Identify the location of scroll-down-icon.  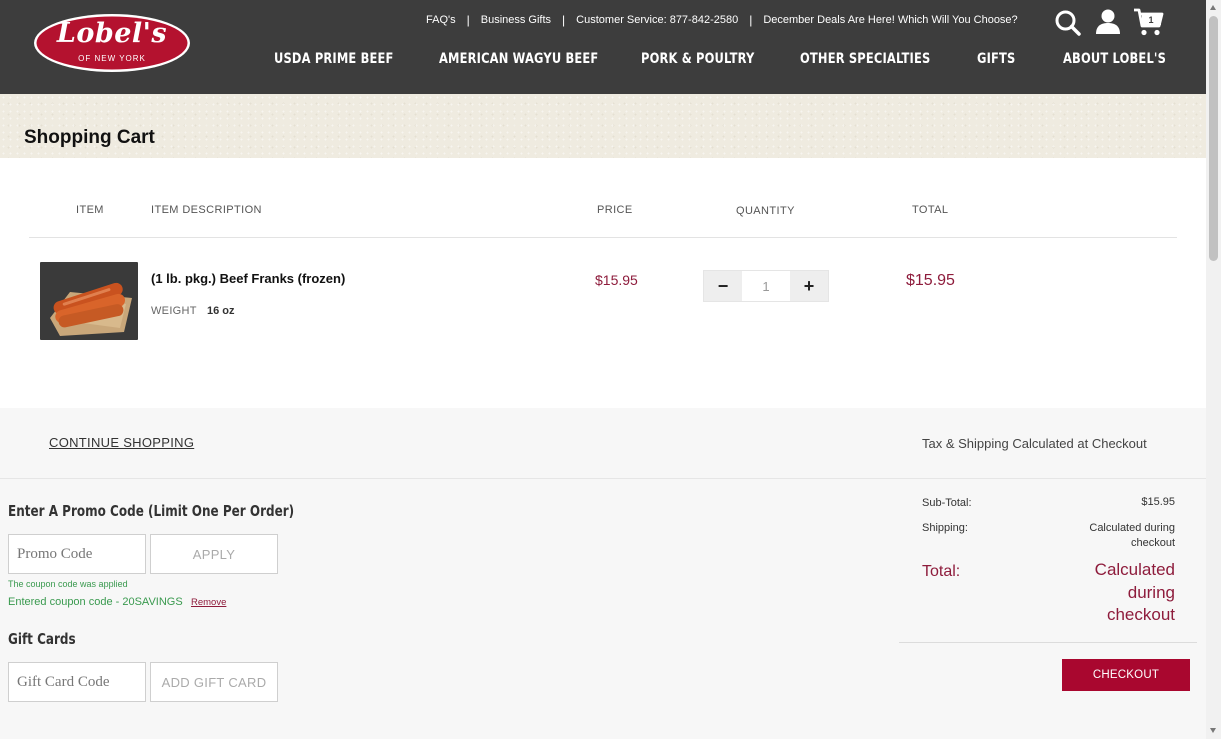
(1213, 730).